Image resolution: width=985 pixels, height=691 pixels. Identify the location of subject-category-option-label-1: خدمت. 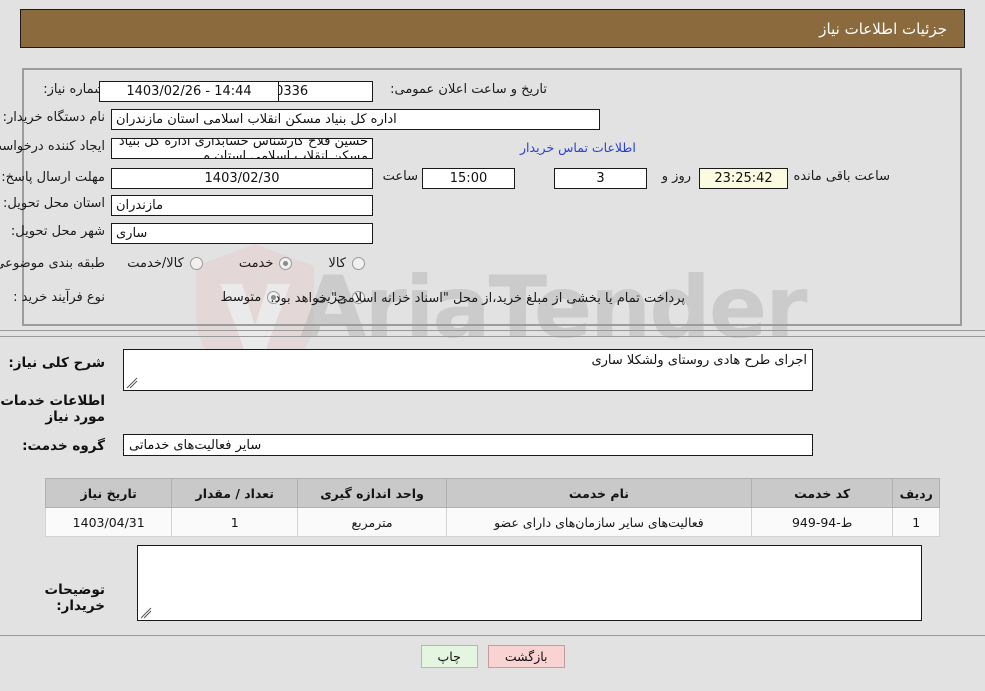
(256, 263).